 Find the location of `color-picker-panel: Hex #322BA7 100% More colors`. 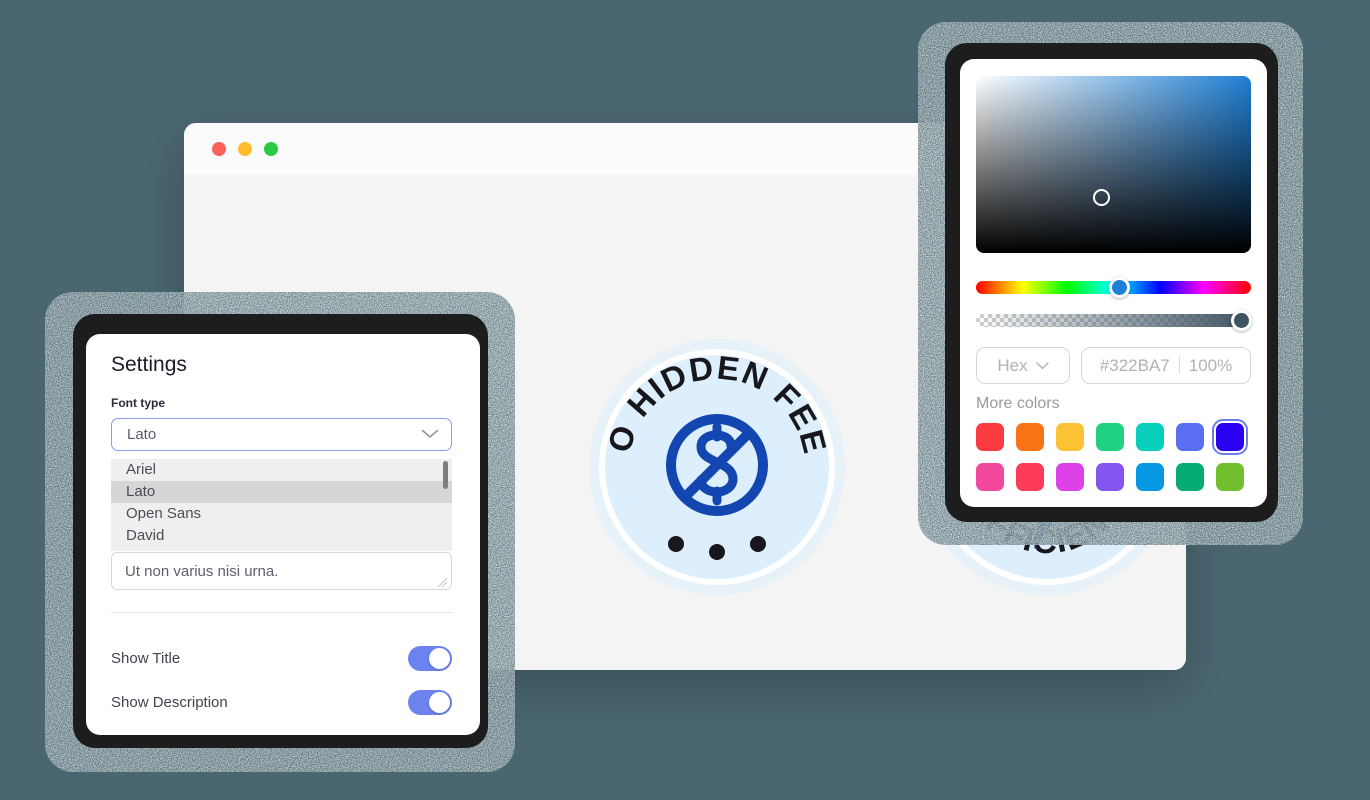

color-picker-panel: Hex #322BA7 100% More colors is located at coordinates (1113, 283).